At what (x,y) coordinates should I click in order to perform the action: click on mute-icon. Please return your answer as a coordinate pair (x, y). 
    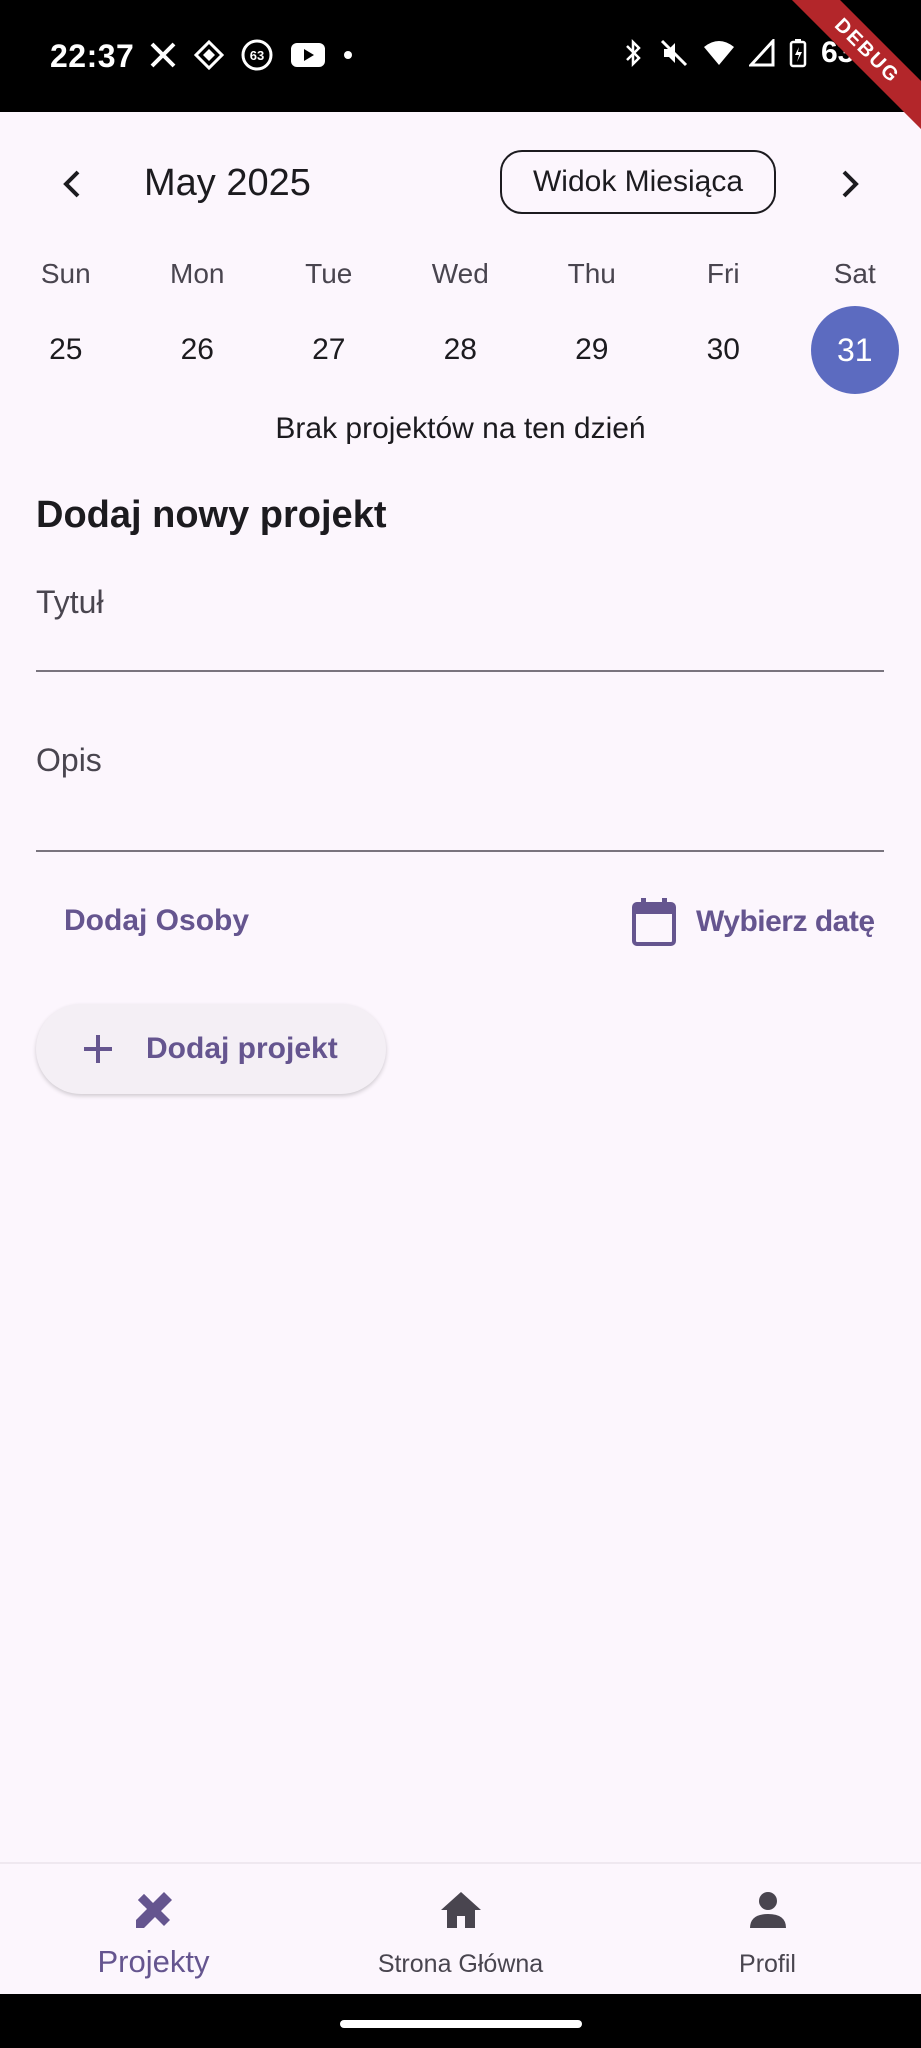
    Looking at the image, I should click on (674, 53).